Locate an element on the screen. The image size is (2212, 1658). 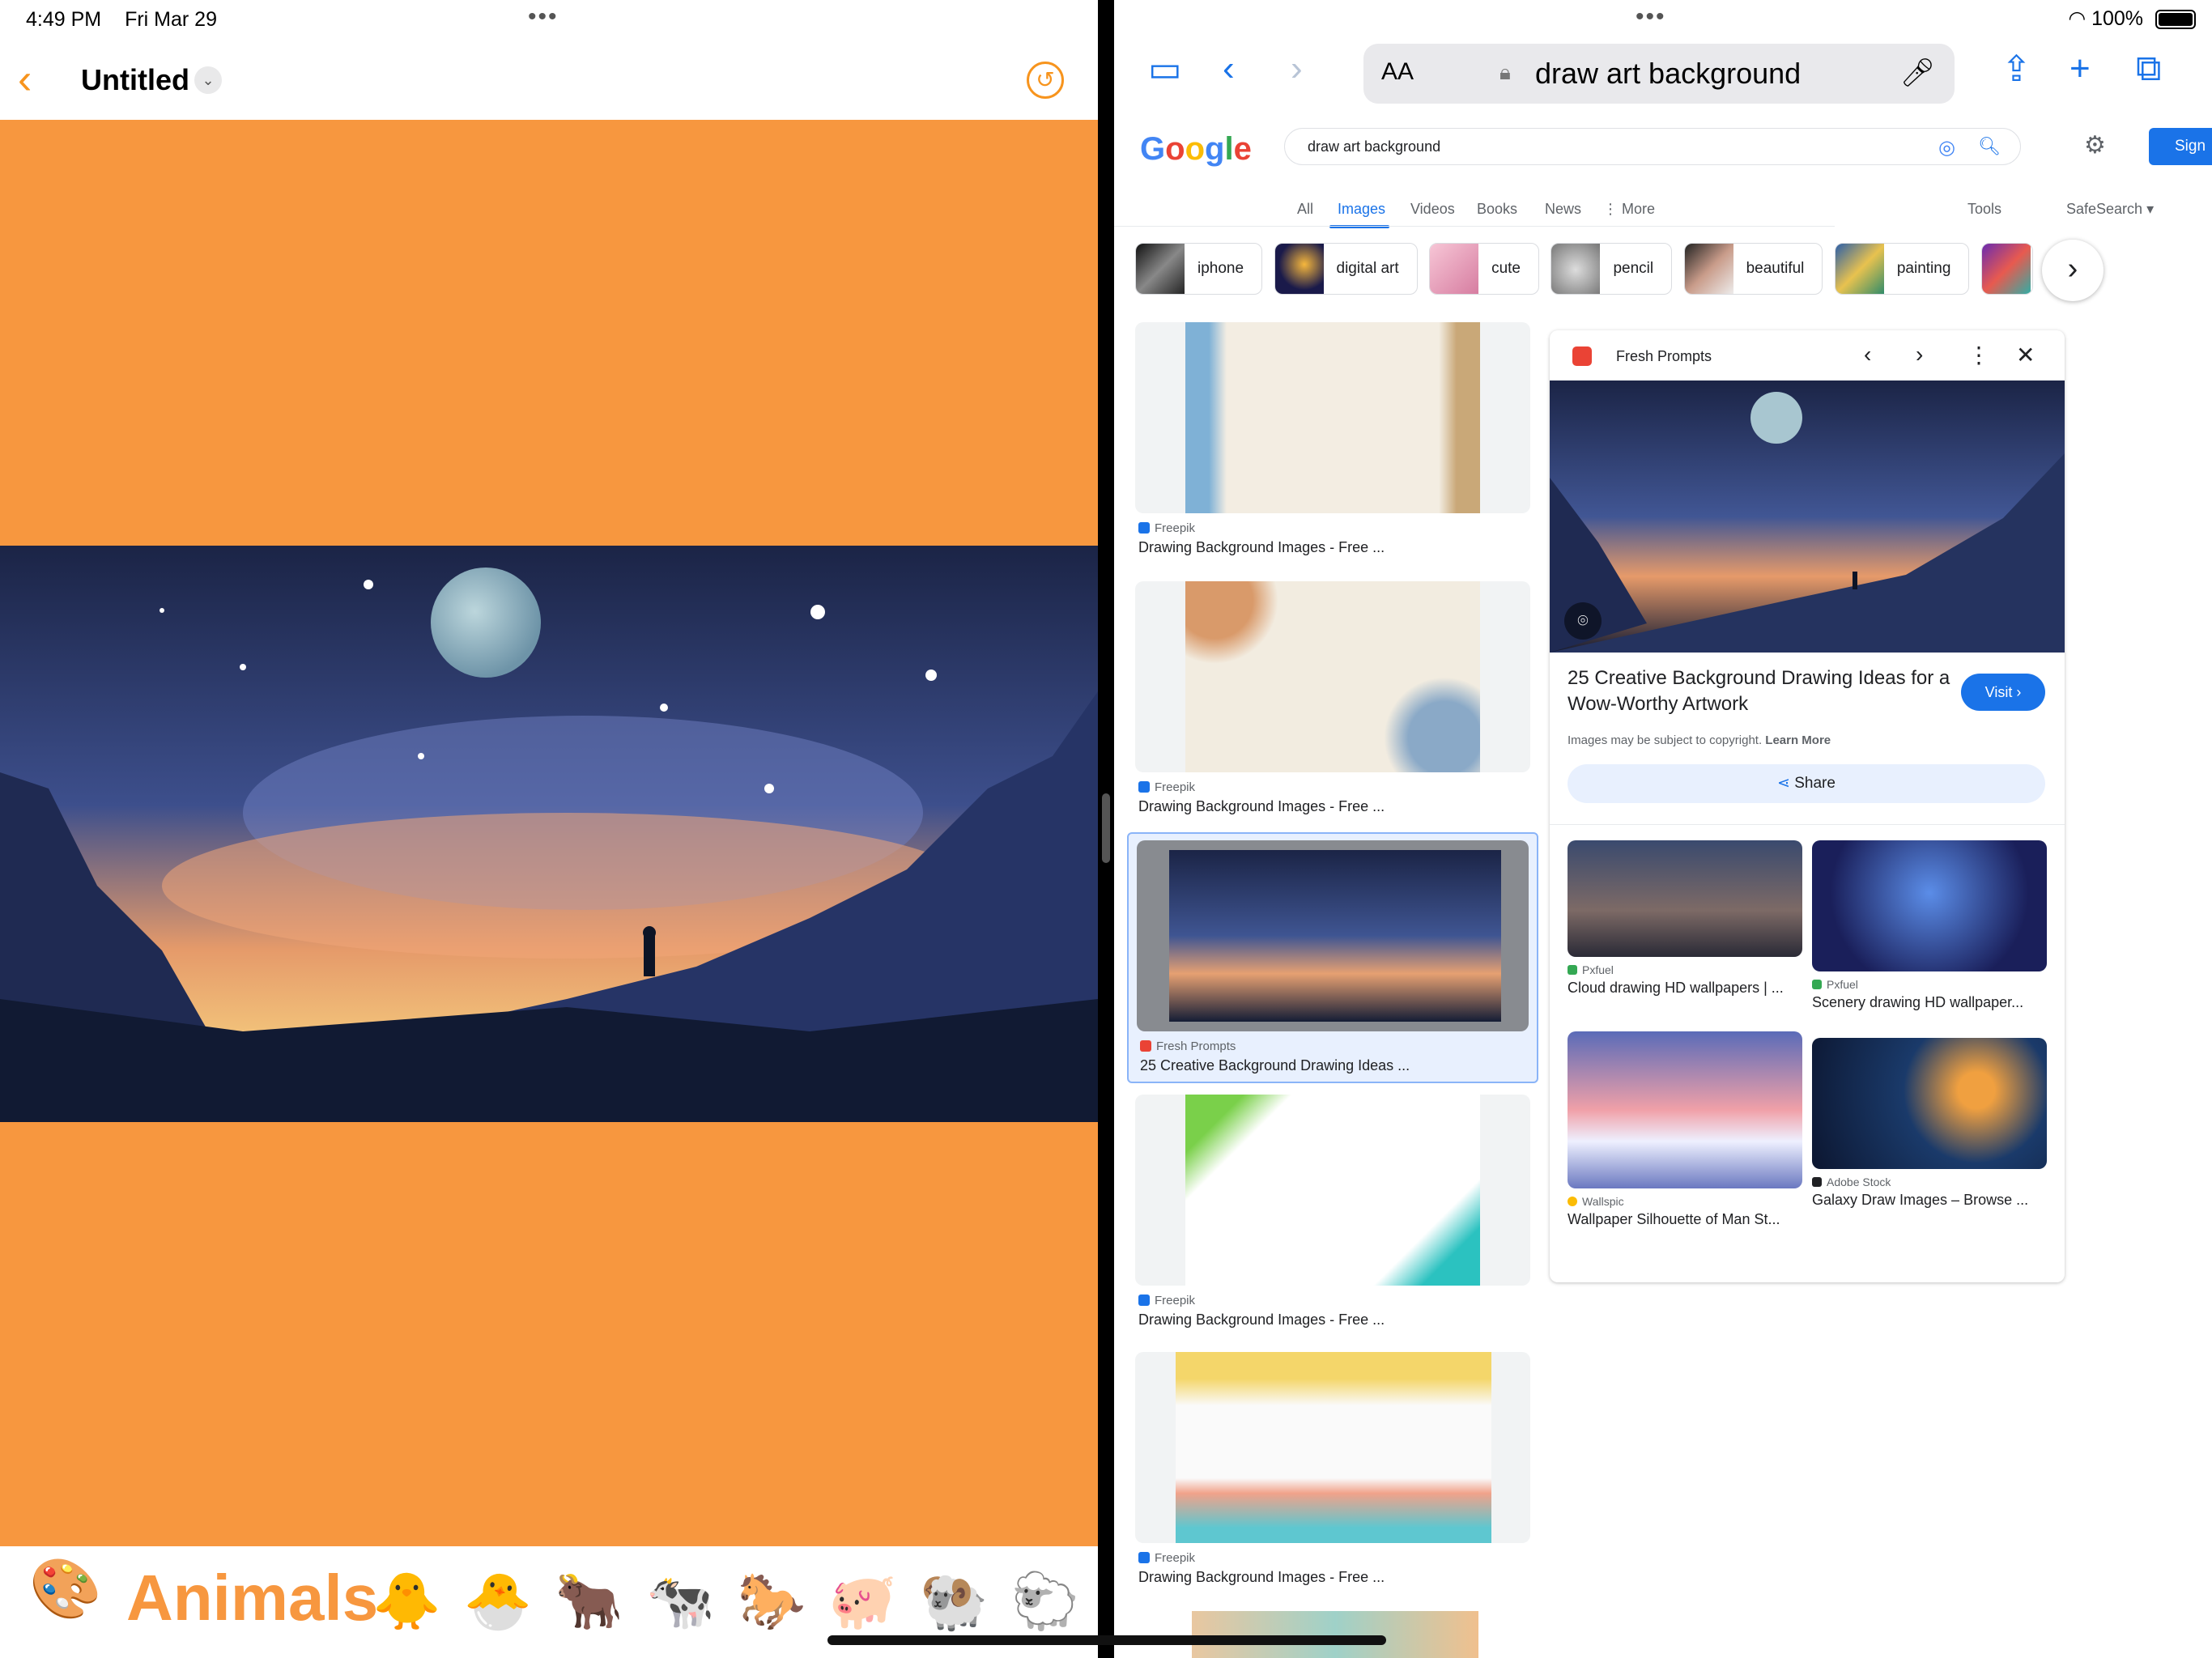
next-image-icon: › is located at coordinates (1920, 355).